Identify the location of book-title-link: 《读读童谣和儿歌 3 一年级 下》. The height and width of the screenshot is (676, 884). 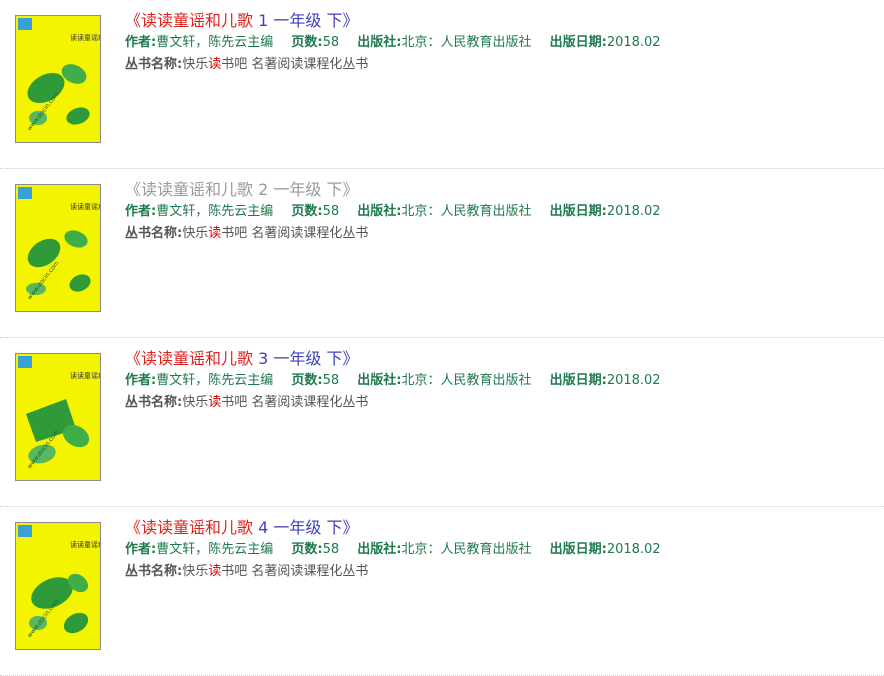
(495, 359).